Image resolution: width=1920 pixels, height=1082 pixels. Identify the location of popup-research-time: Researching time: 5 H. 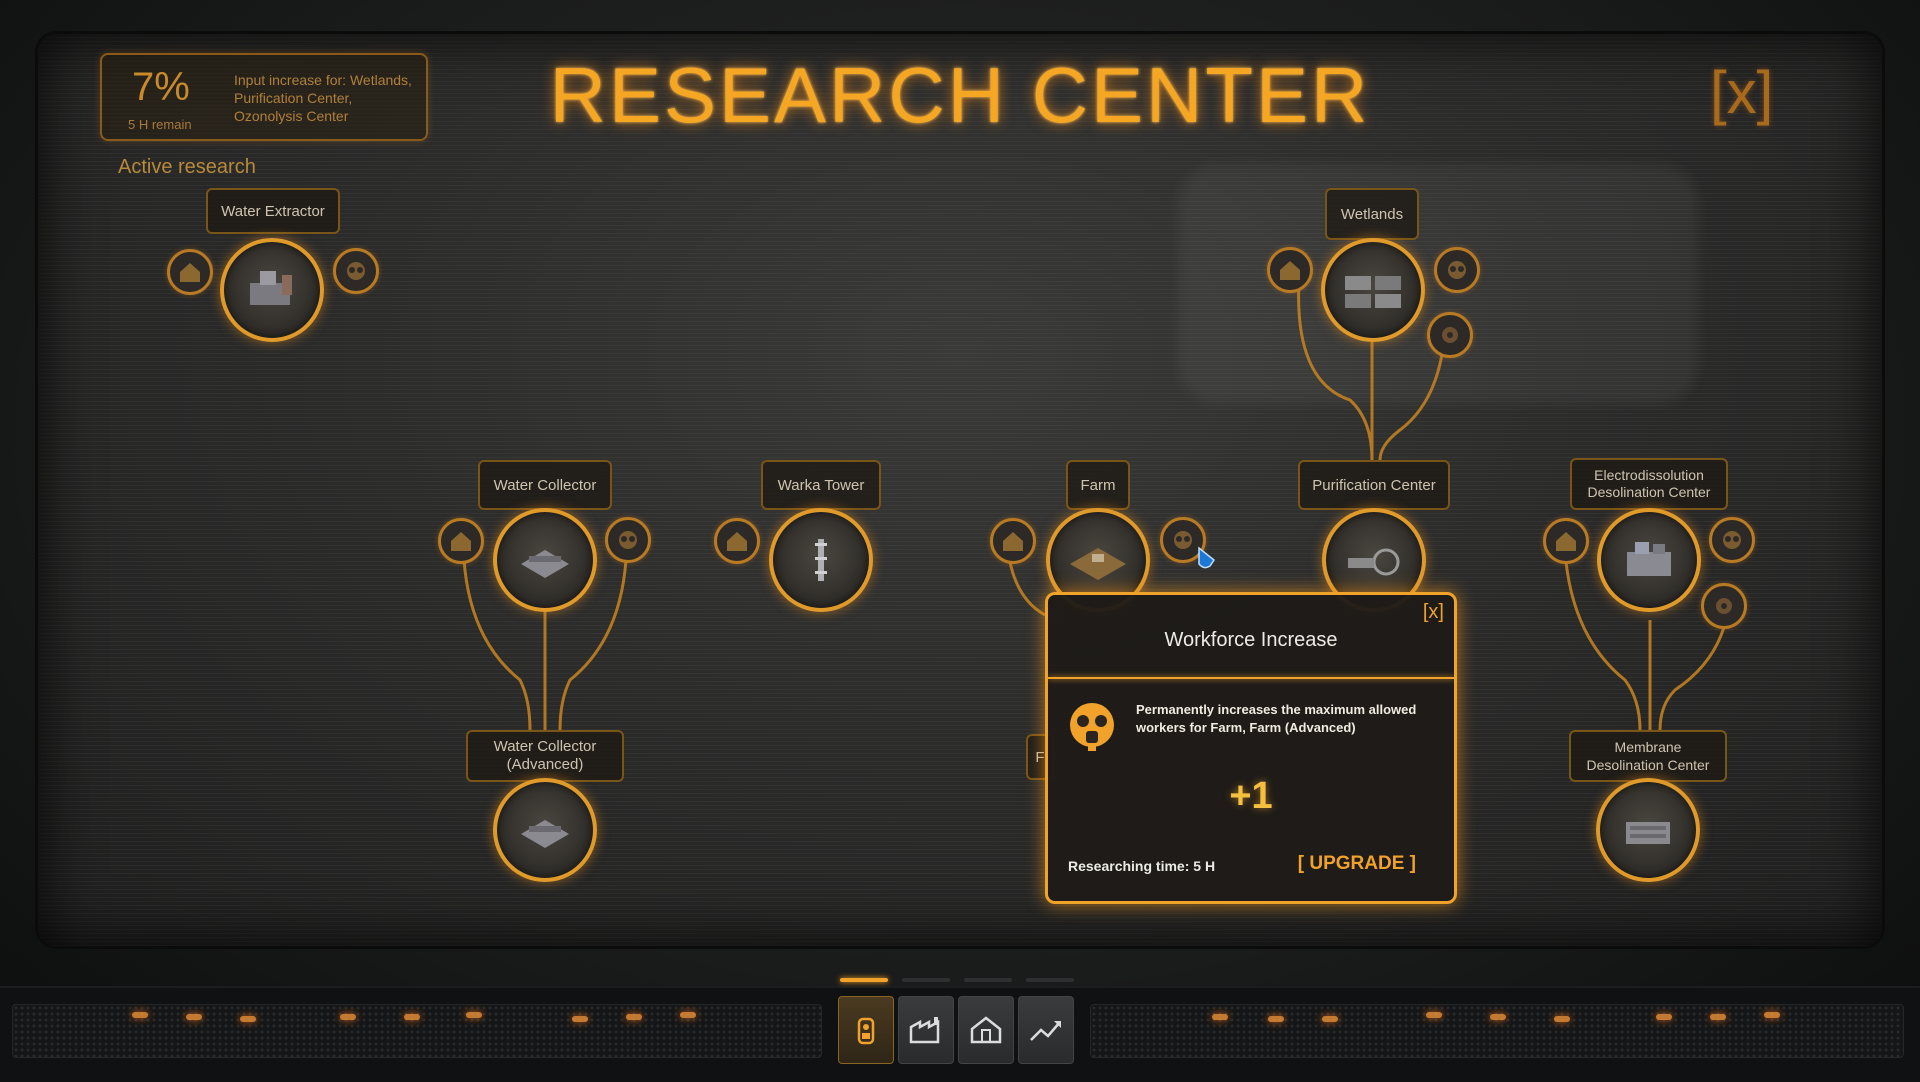
(1142, 866).